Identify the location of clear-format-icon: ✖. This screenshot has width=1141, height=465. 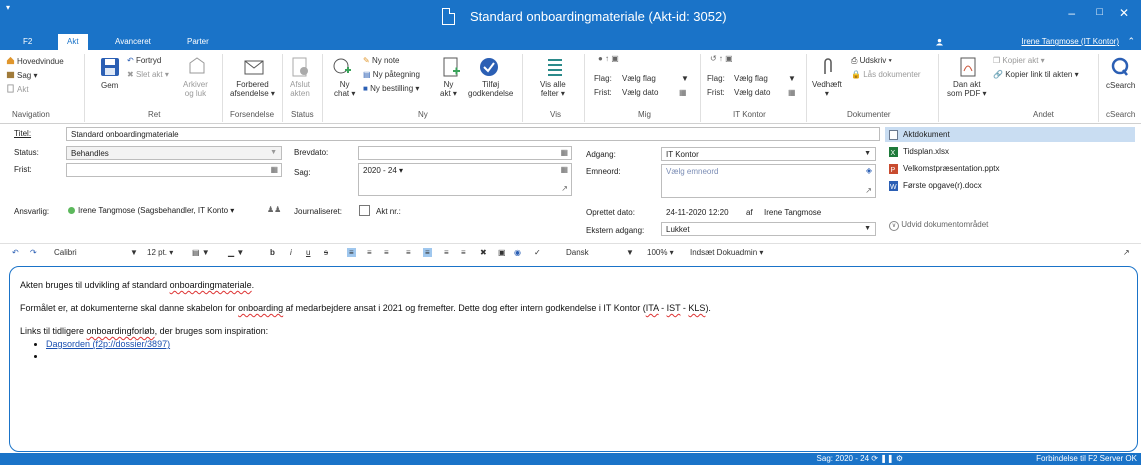
(483, 252).